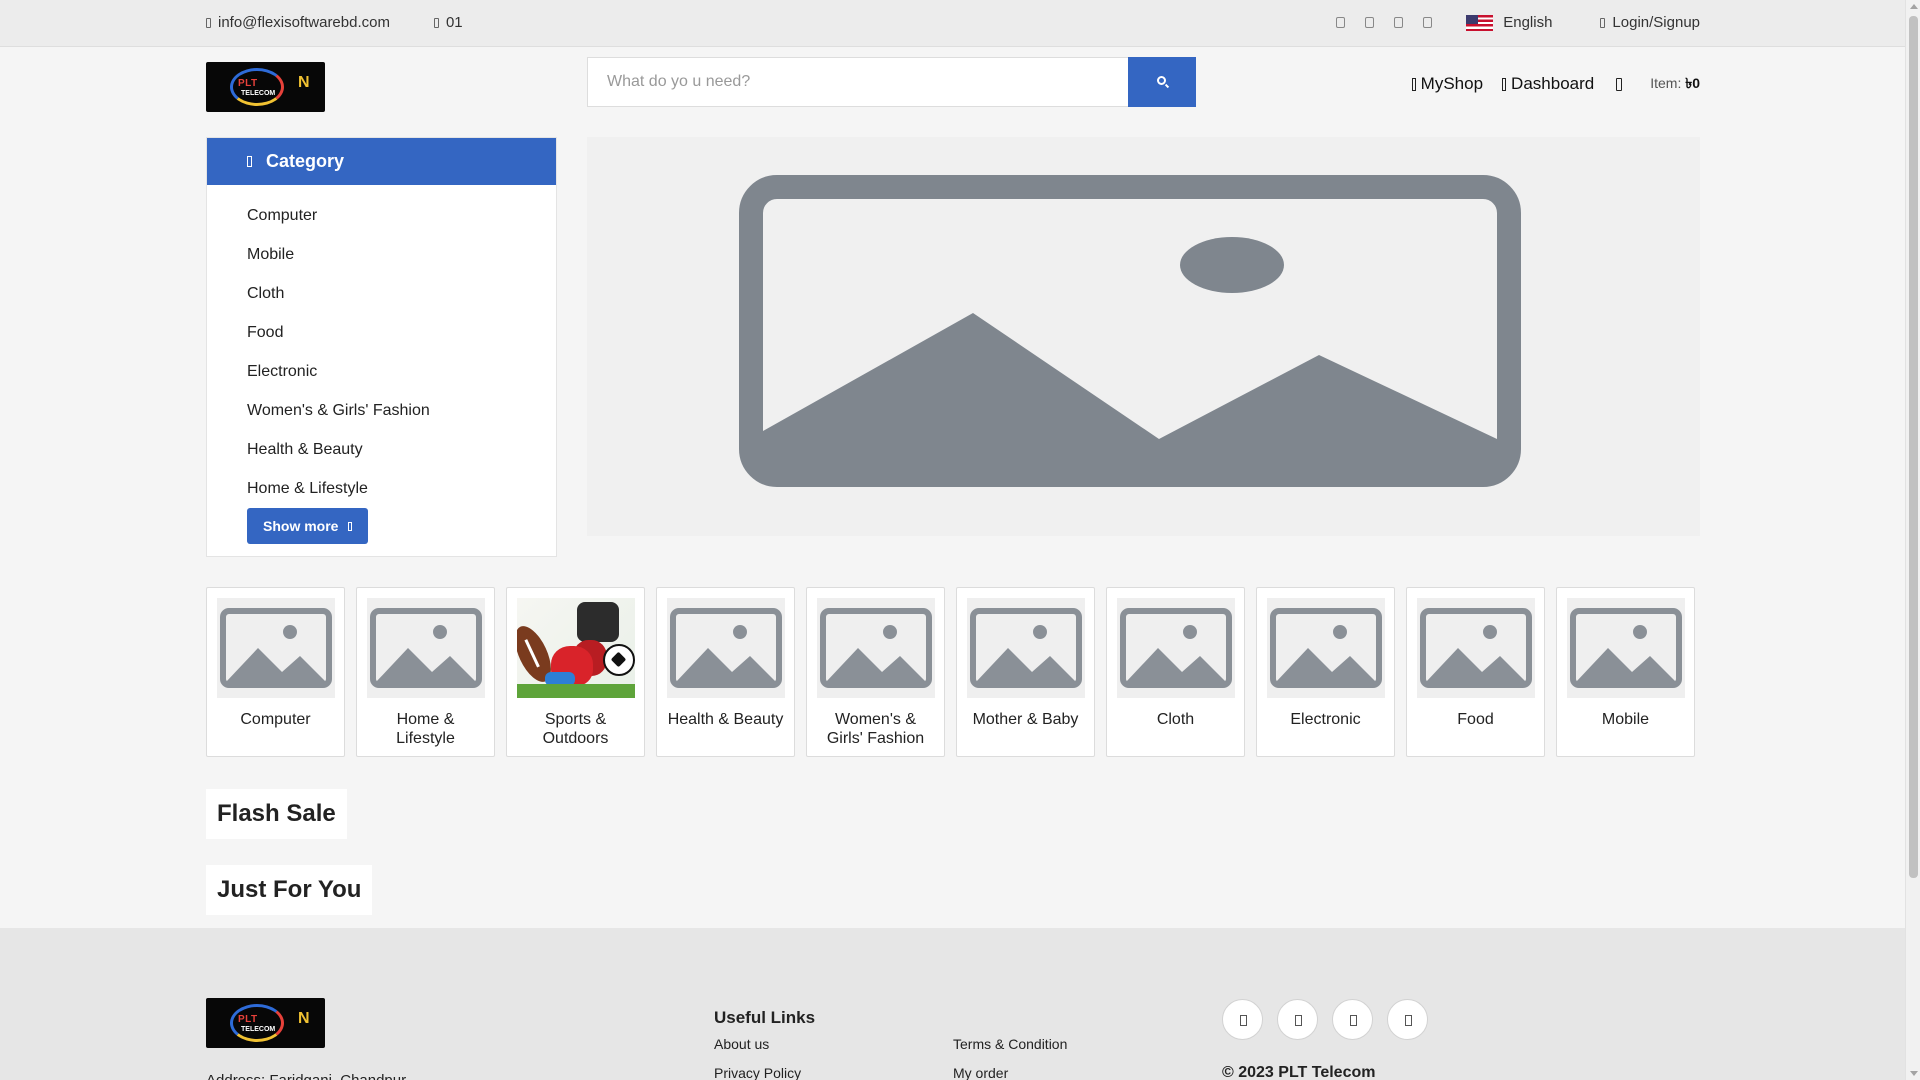  Describe the element at coordinates (381, 335) in the screenshot. I see `category-item: Food` at that location.